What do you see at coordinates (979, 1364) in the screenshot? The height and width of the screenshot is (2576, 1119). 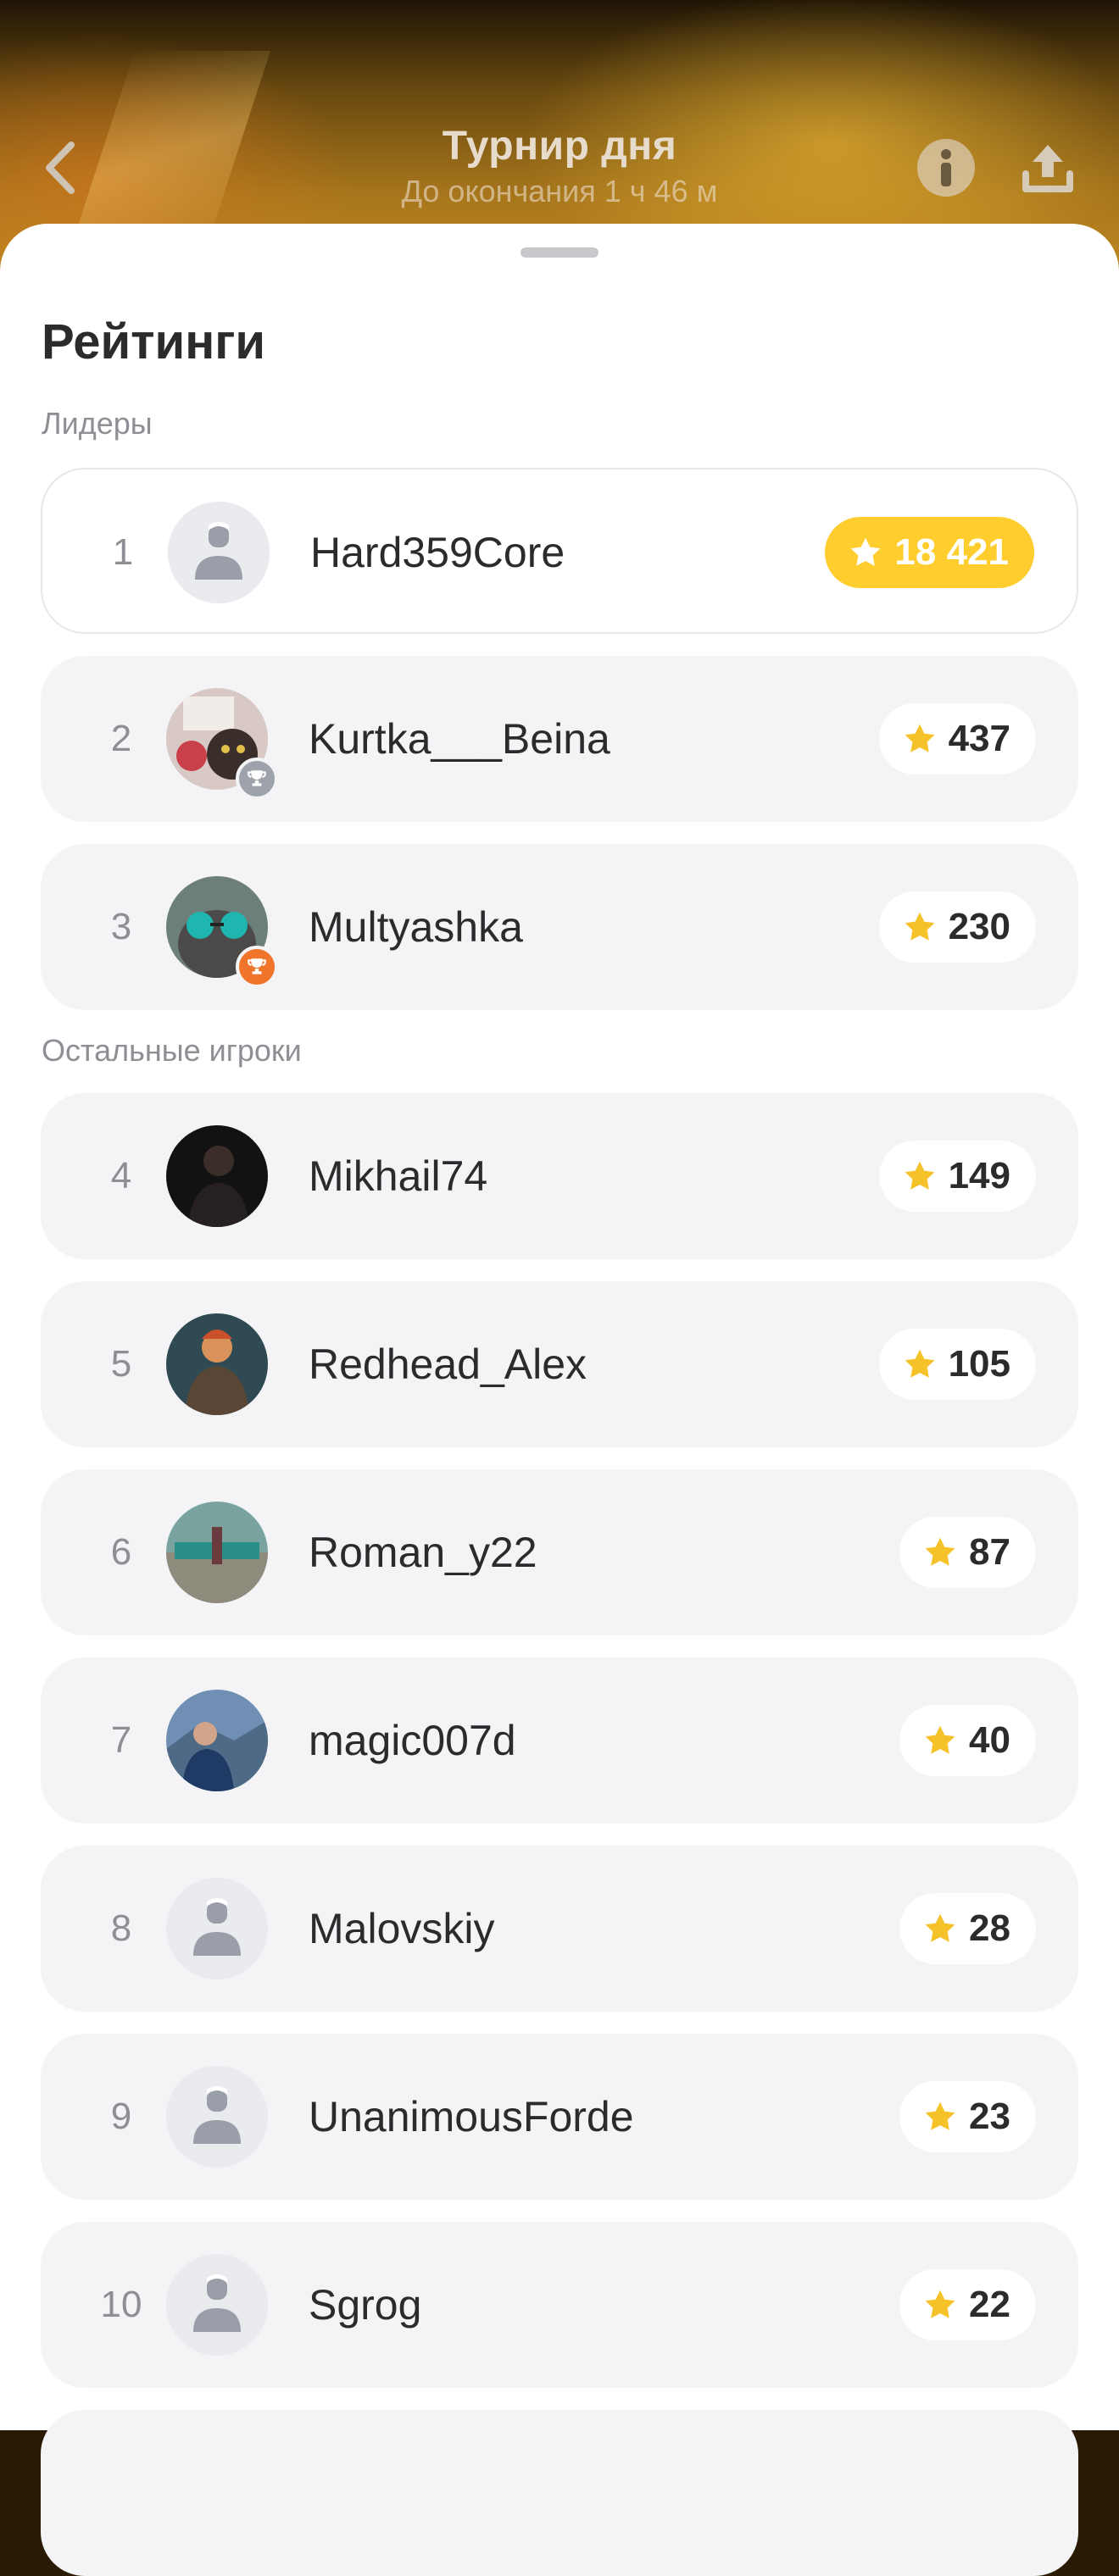 I see `score-value: 105` at bounding box center [979, 1364].